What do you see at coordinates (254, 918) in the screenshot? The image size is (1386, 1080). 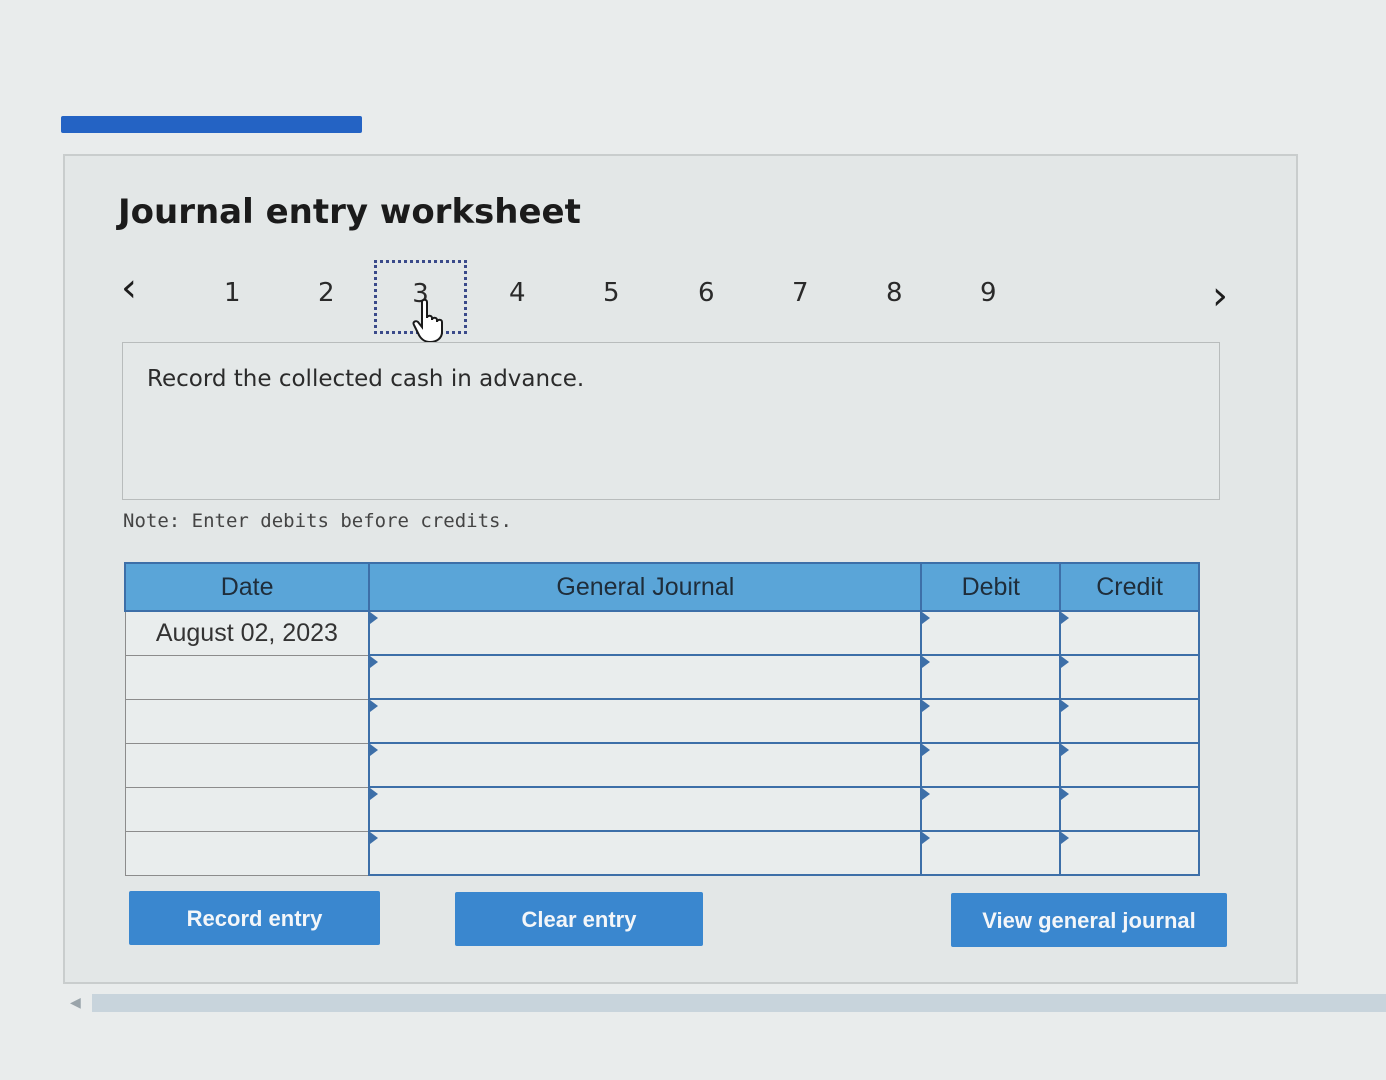 I see `record-entry-button: Record entry` at bounding box center [254, 918].